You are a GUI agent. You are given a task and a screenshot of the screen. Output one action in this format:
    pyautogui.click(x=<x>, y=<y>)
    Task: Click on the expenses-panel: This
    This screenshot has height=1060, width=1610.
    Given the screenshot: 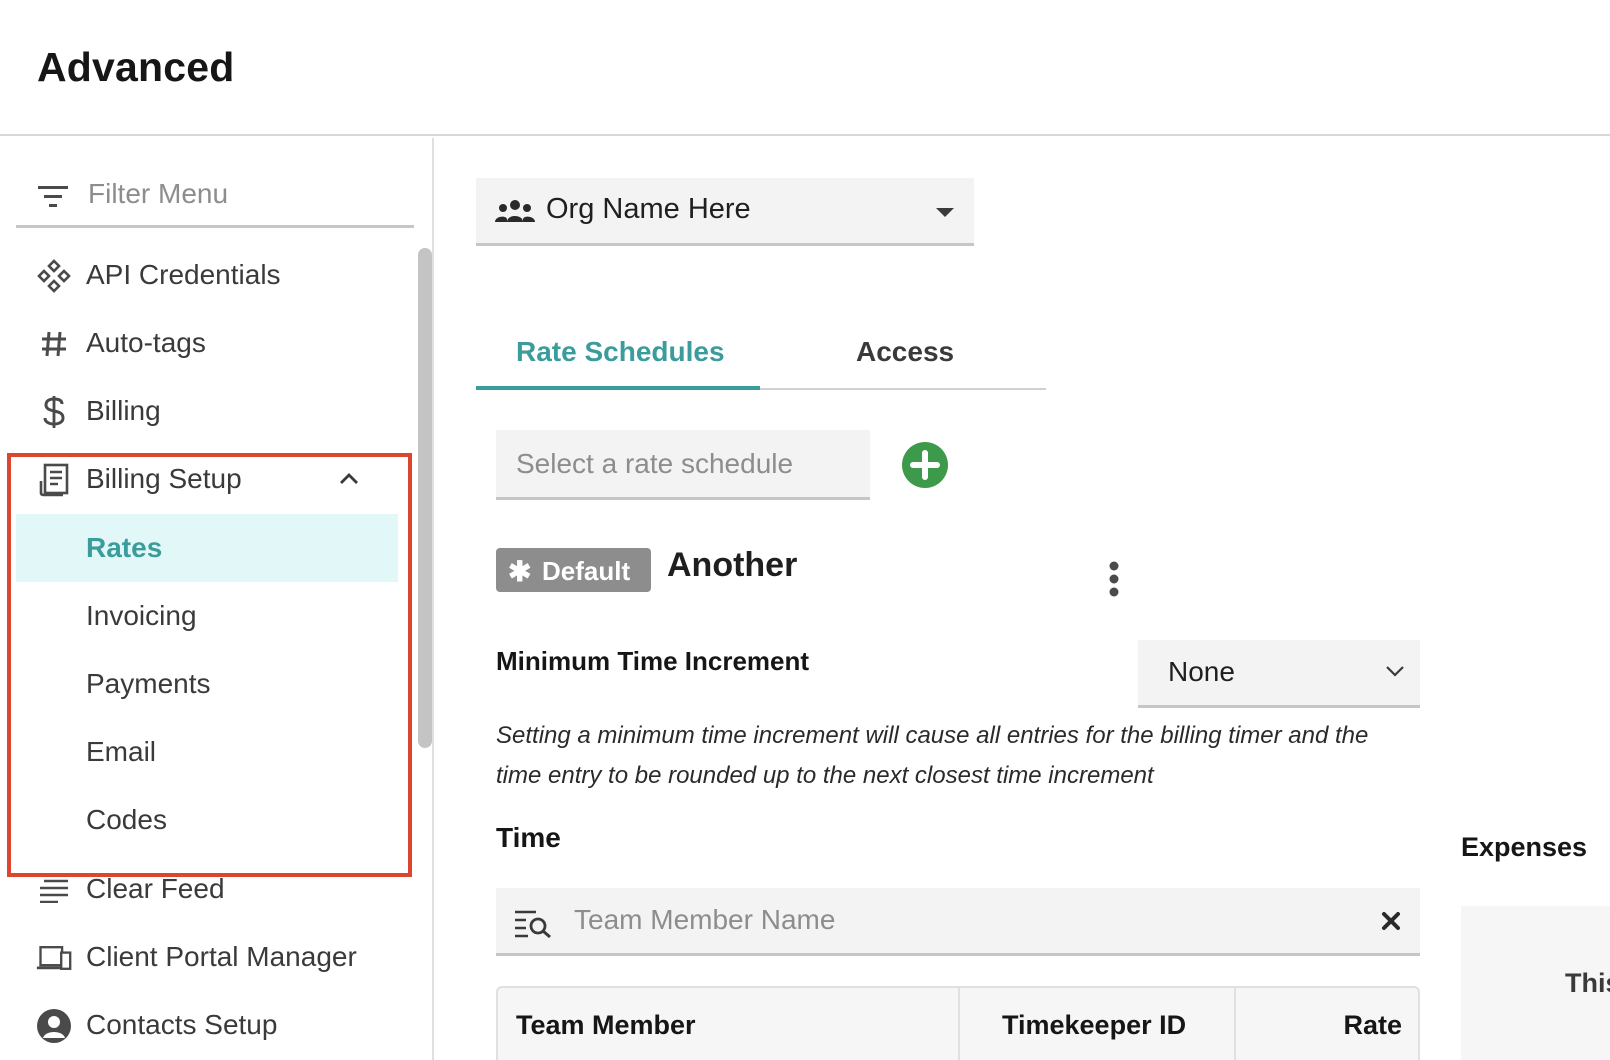 What is the action you would take?
    pyautogui.click(x=1535, y=983)
    